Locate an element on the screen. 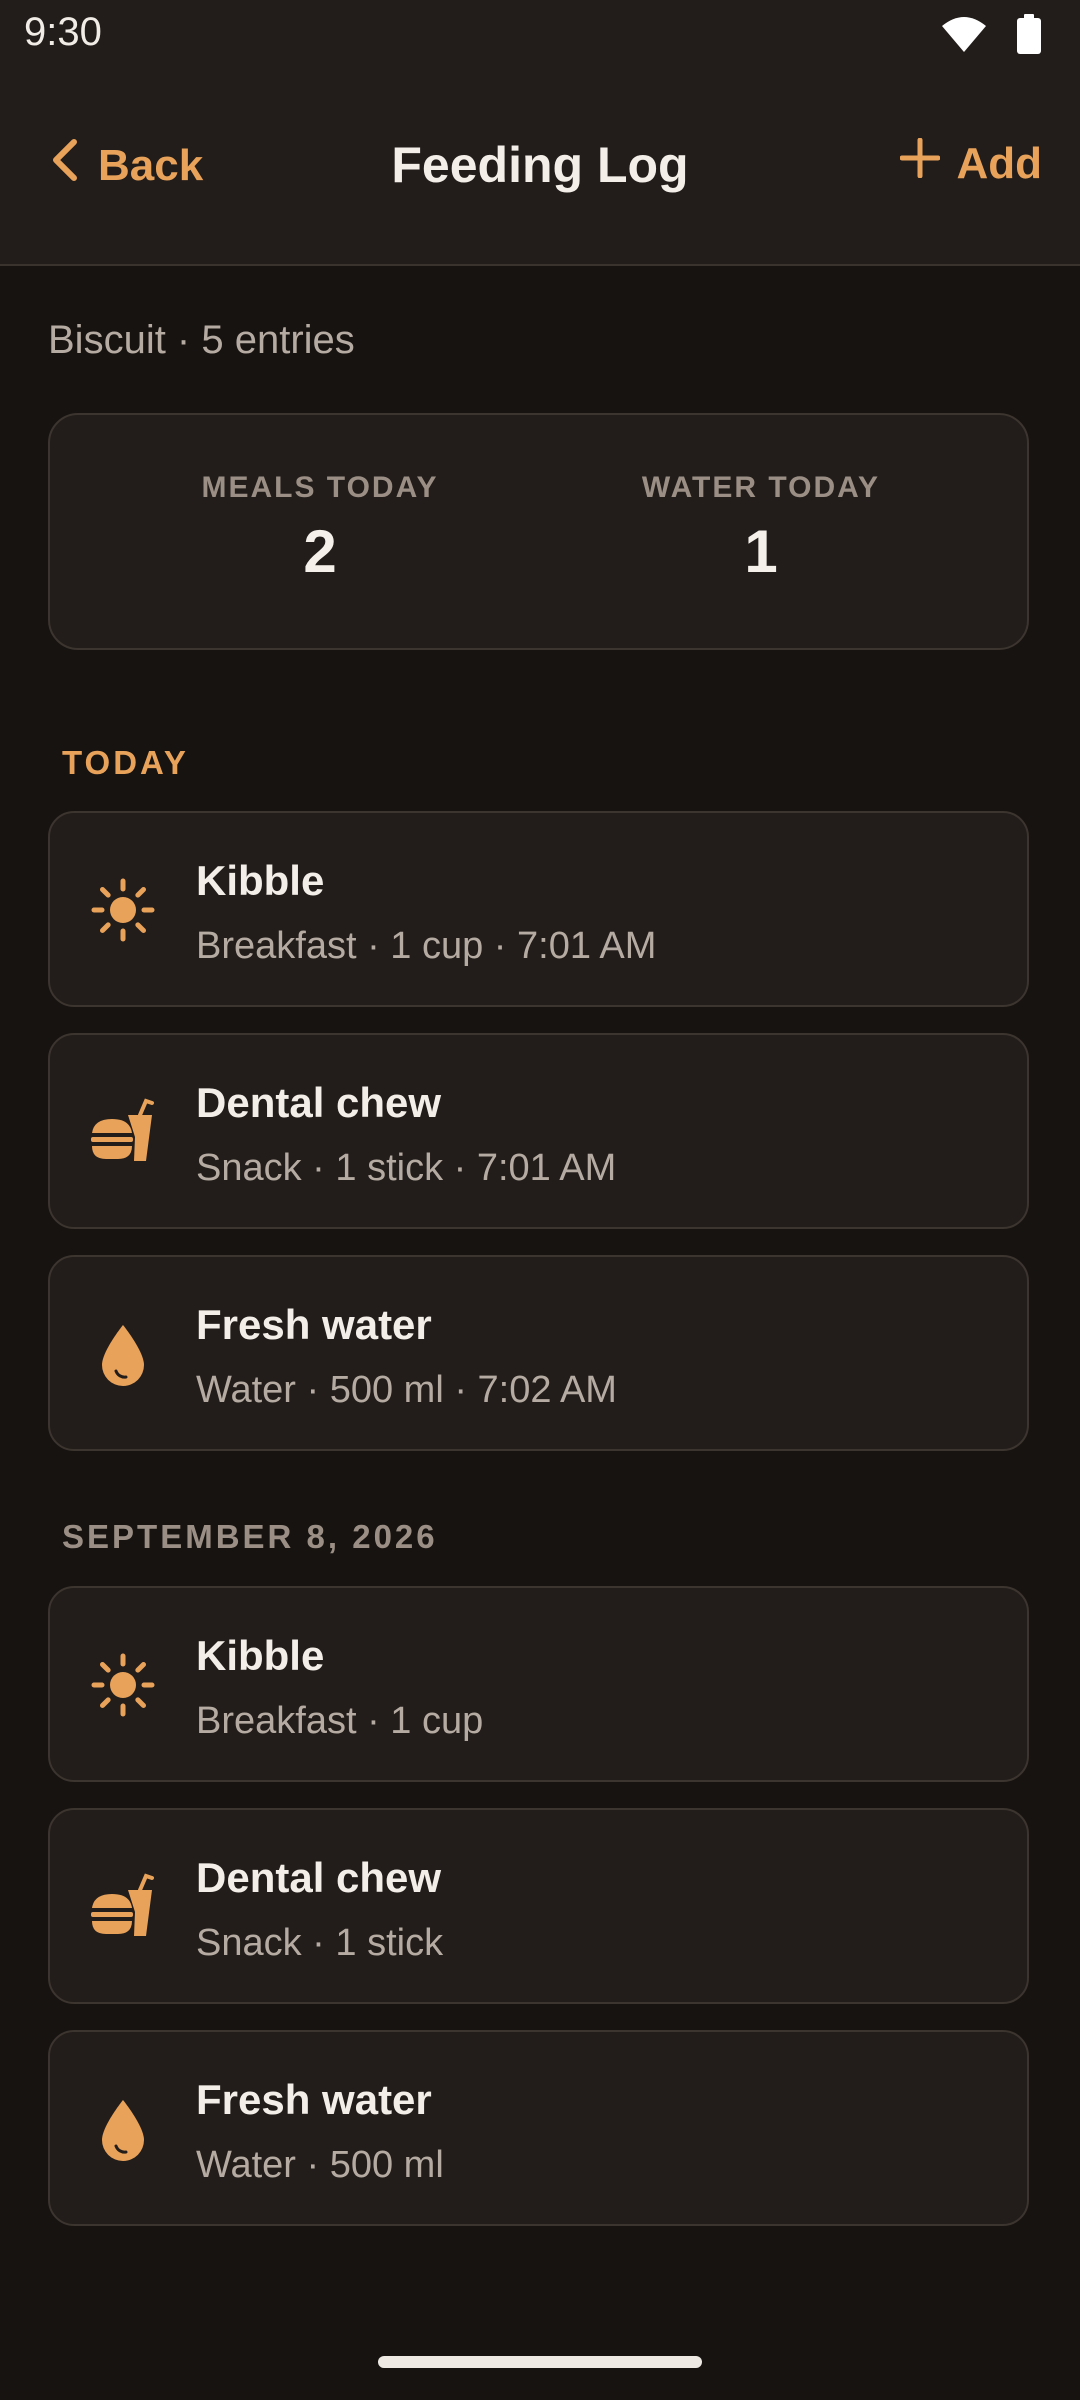 The height and width of the screenshot is (2400, 1080). meals-today-label: MEALS TODAY is located at coordinates (320, 487).